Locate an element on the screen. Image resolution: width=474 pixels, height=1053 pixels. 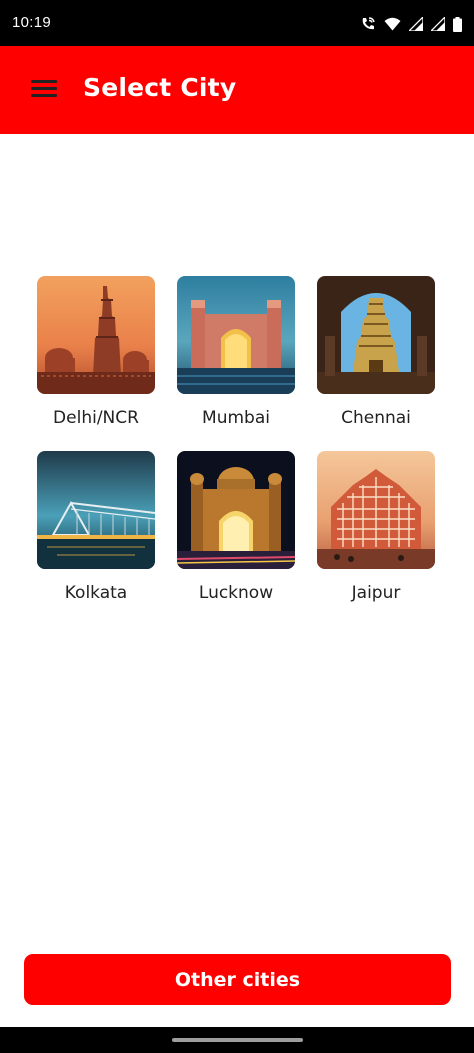
city-tile-kolkata: Kolkata is located at coordinates (96, 527).